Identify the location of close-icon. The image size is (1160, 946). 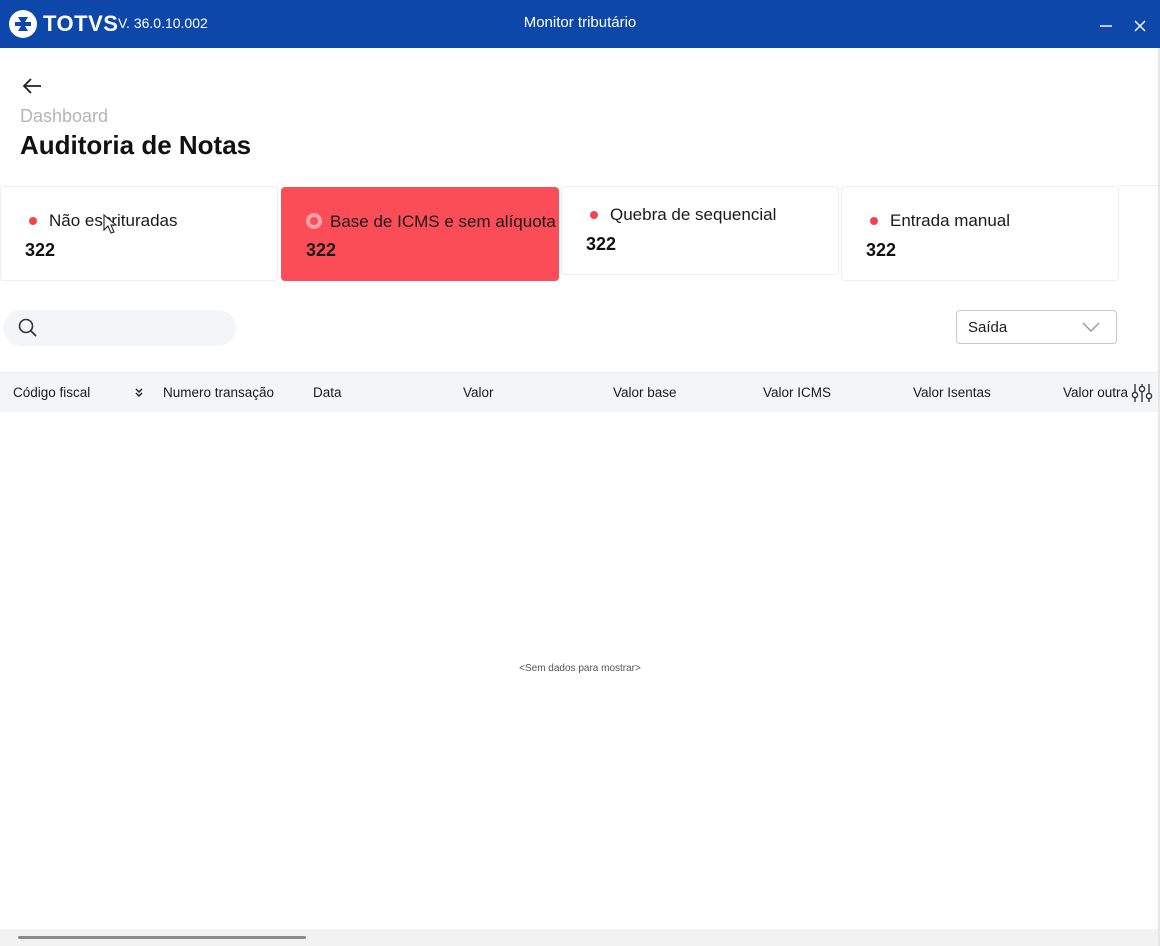
(1140, 24).